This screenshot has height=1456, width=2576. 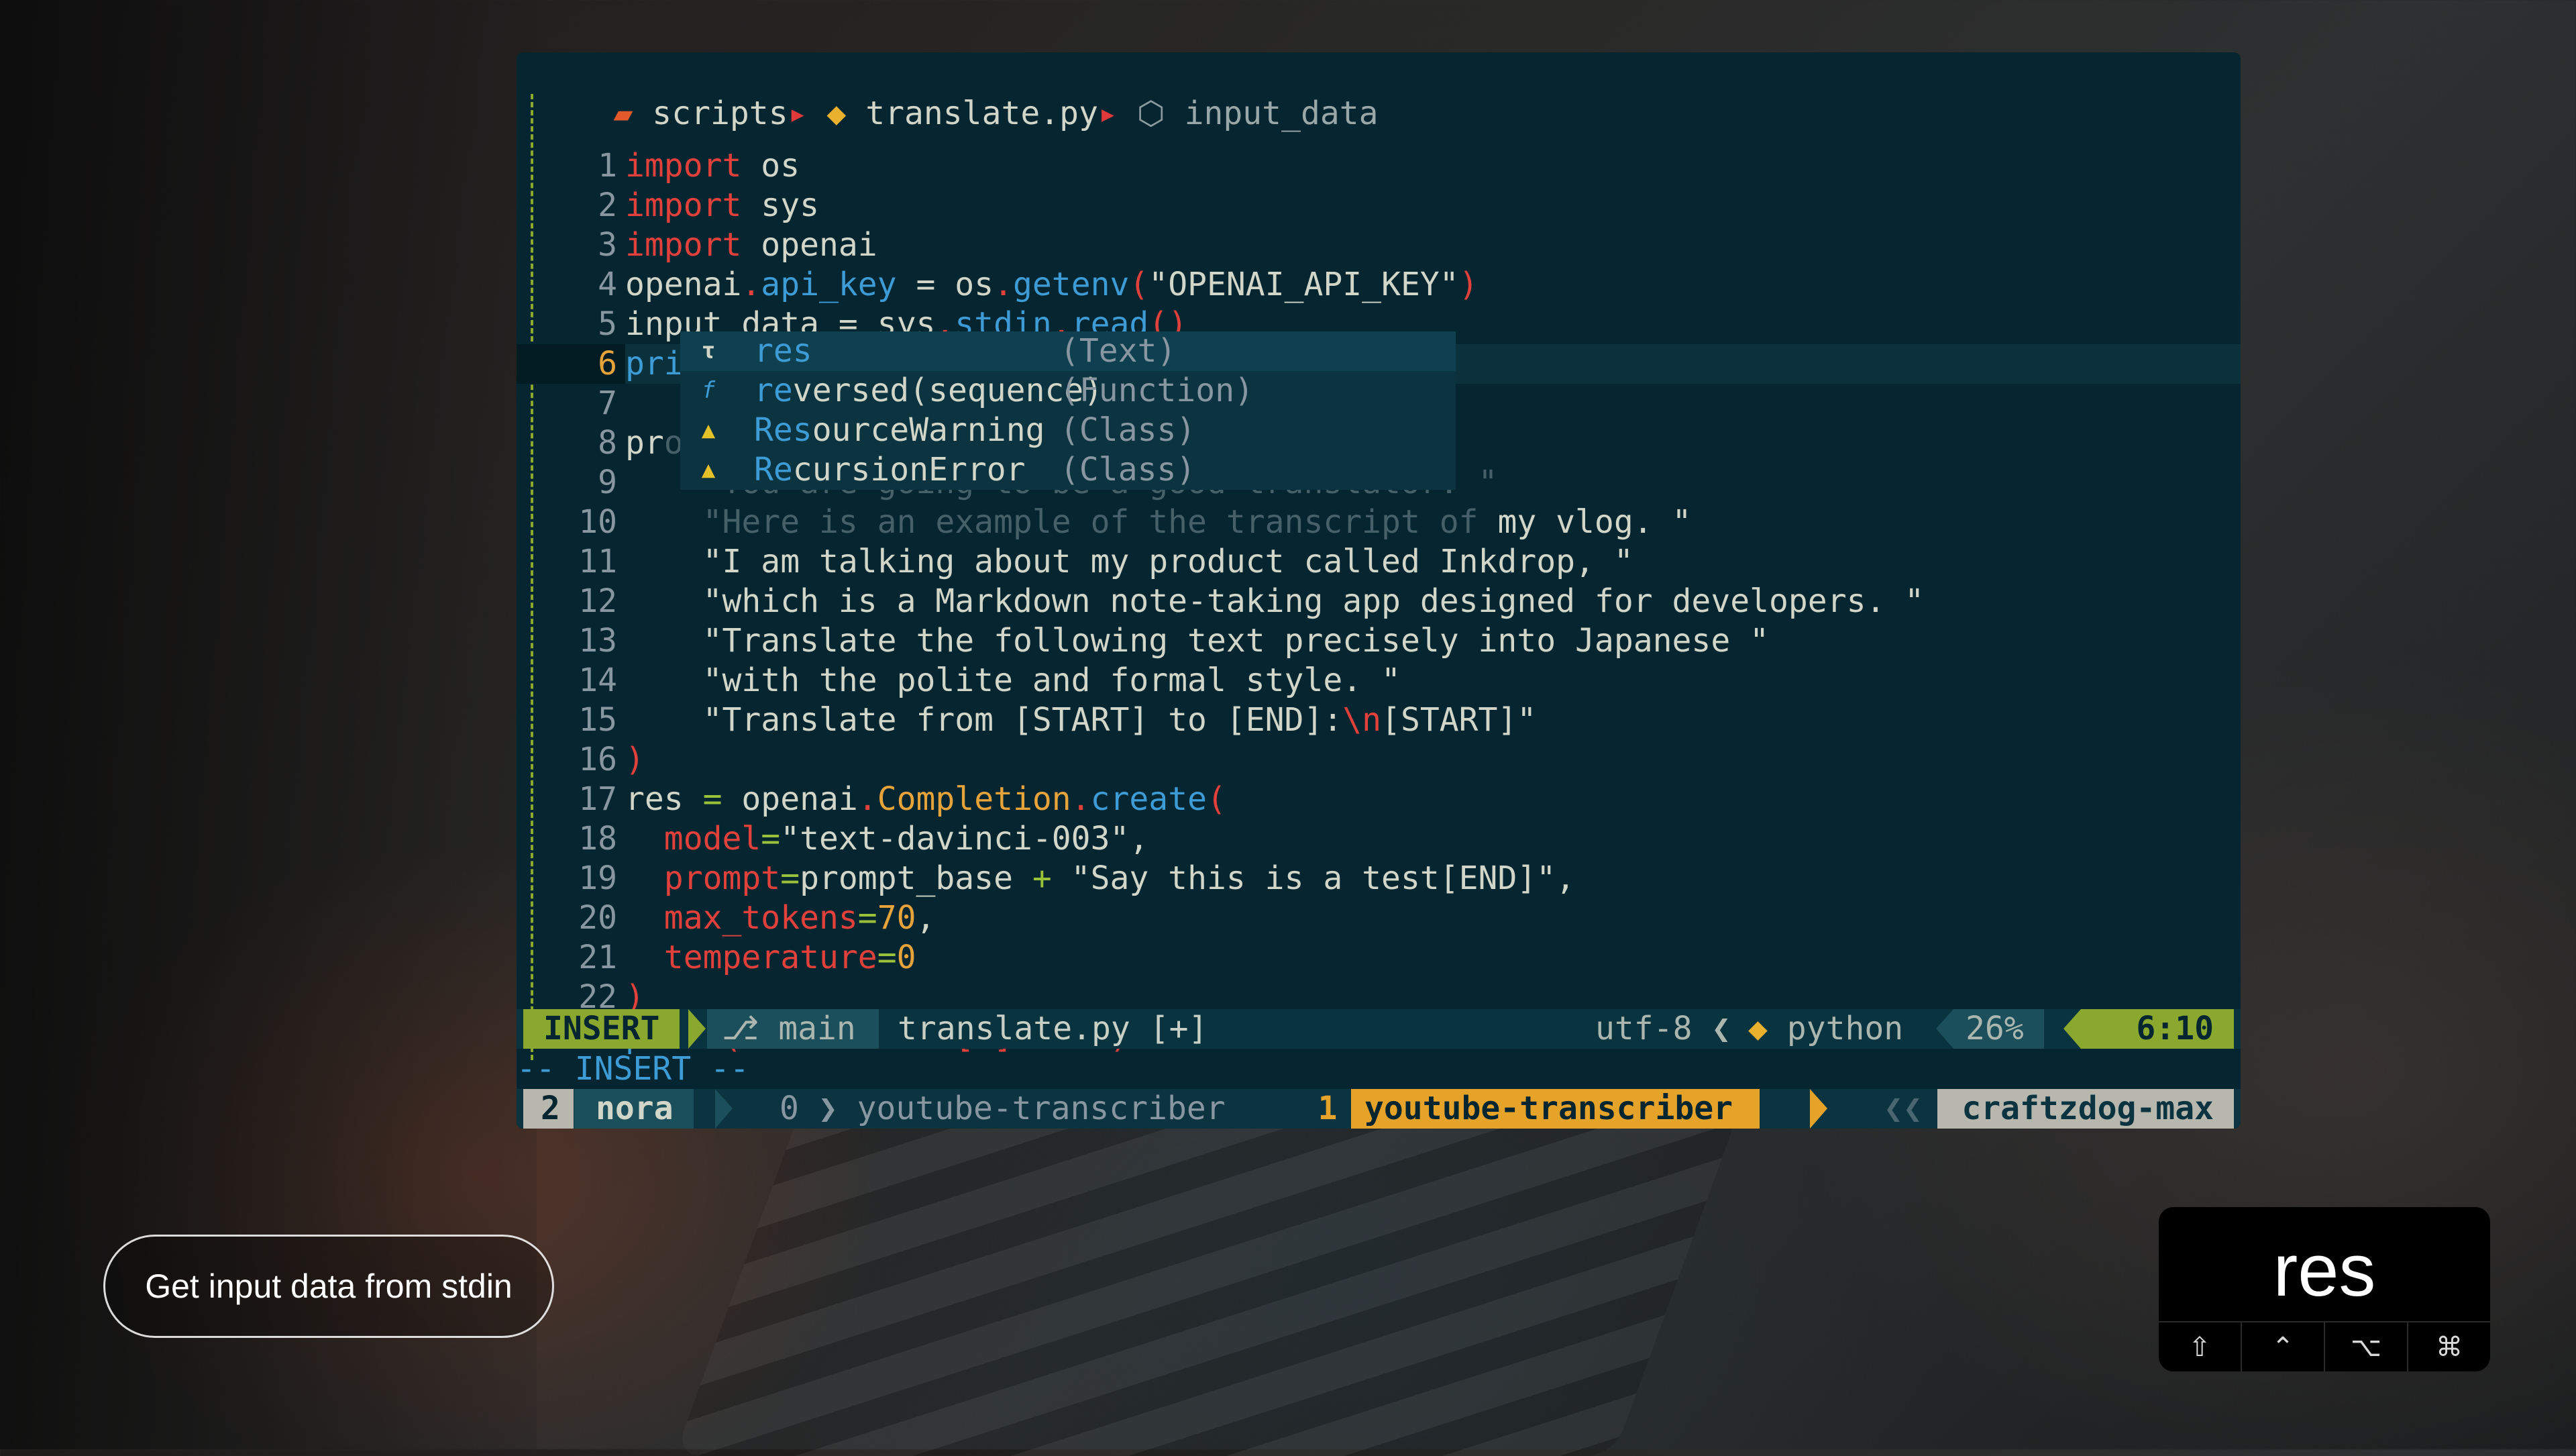 What do you see at coordinates (896, 918) in the screenshot?
I see `code-token: 70` at bounding box center [896, 918].